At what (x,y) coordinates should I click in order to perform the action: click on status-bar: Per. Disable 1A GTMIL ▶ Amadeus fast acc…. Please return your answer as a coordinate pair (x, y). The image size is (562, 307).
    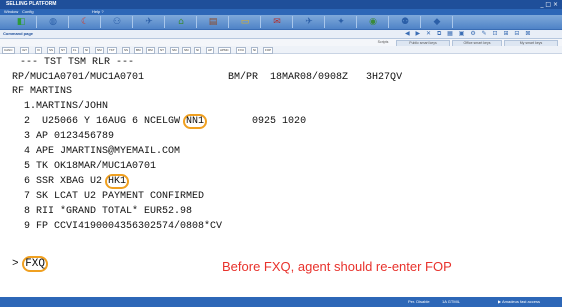
    Looking at the image, I should click on (281, 302).